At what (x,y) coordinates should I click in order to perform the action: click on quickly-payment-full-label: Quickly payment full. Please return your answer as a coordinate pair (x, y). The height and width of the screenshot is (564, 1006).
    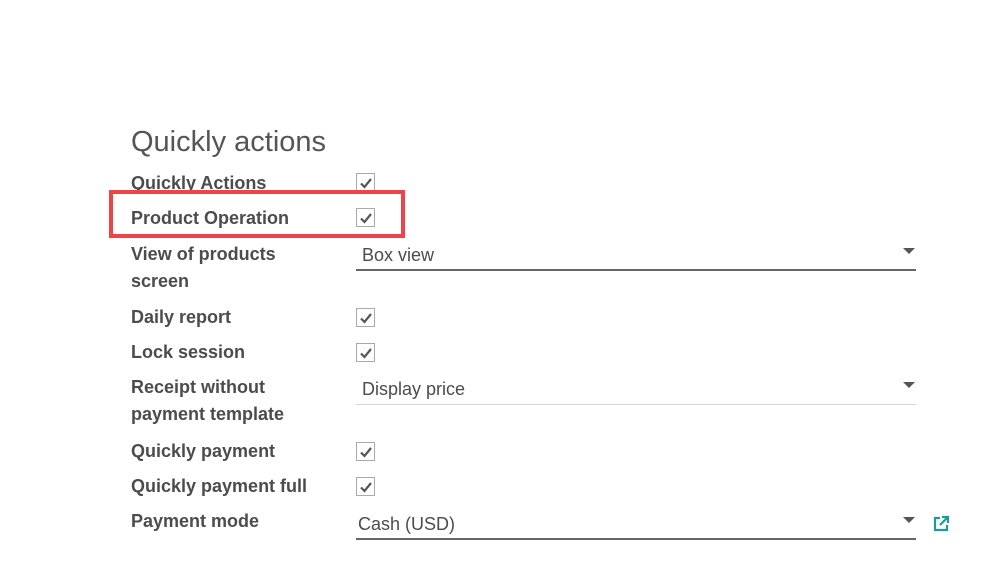
    Looking at the image, I should click on (219, 486).